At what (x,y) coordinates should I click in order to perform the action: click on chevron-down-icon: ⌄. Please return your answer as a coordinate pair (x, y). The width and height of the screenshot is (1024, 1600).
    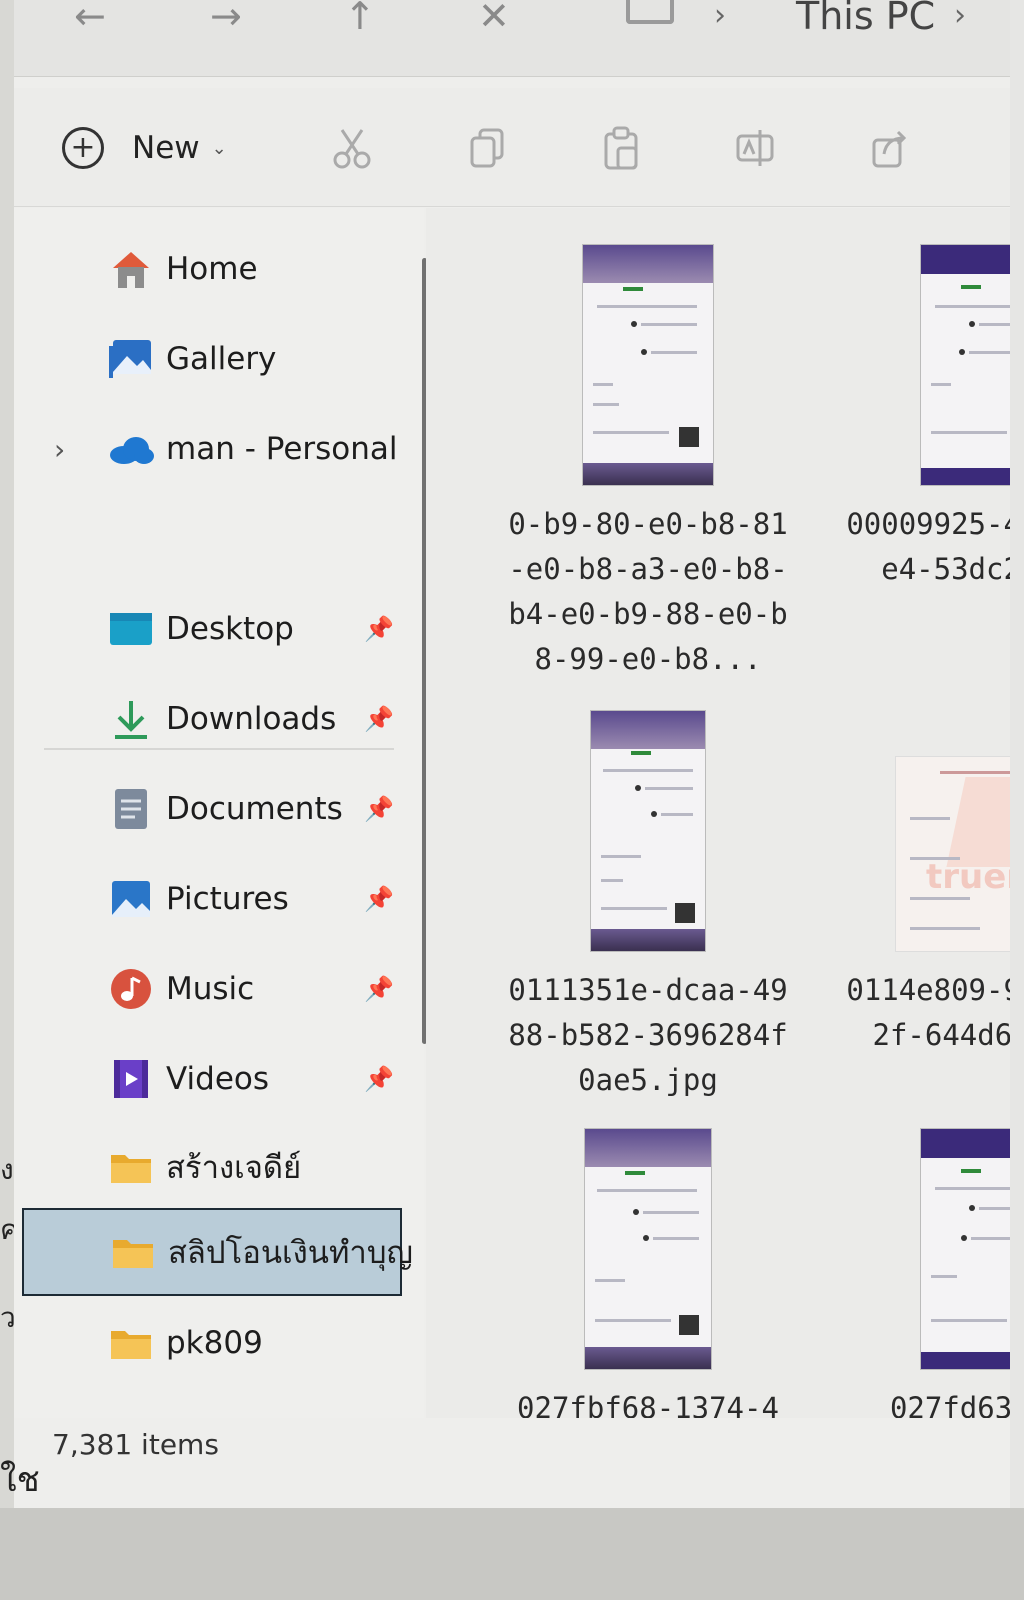
    Looking at the image, I should click on (219, 148).